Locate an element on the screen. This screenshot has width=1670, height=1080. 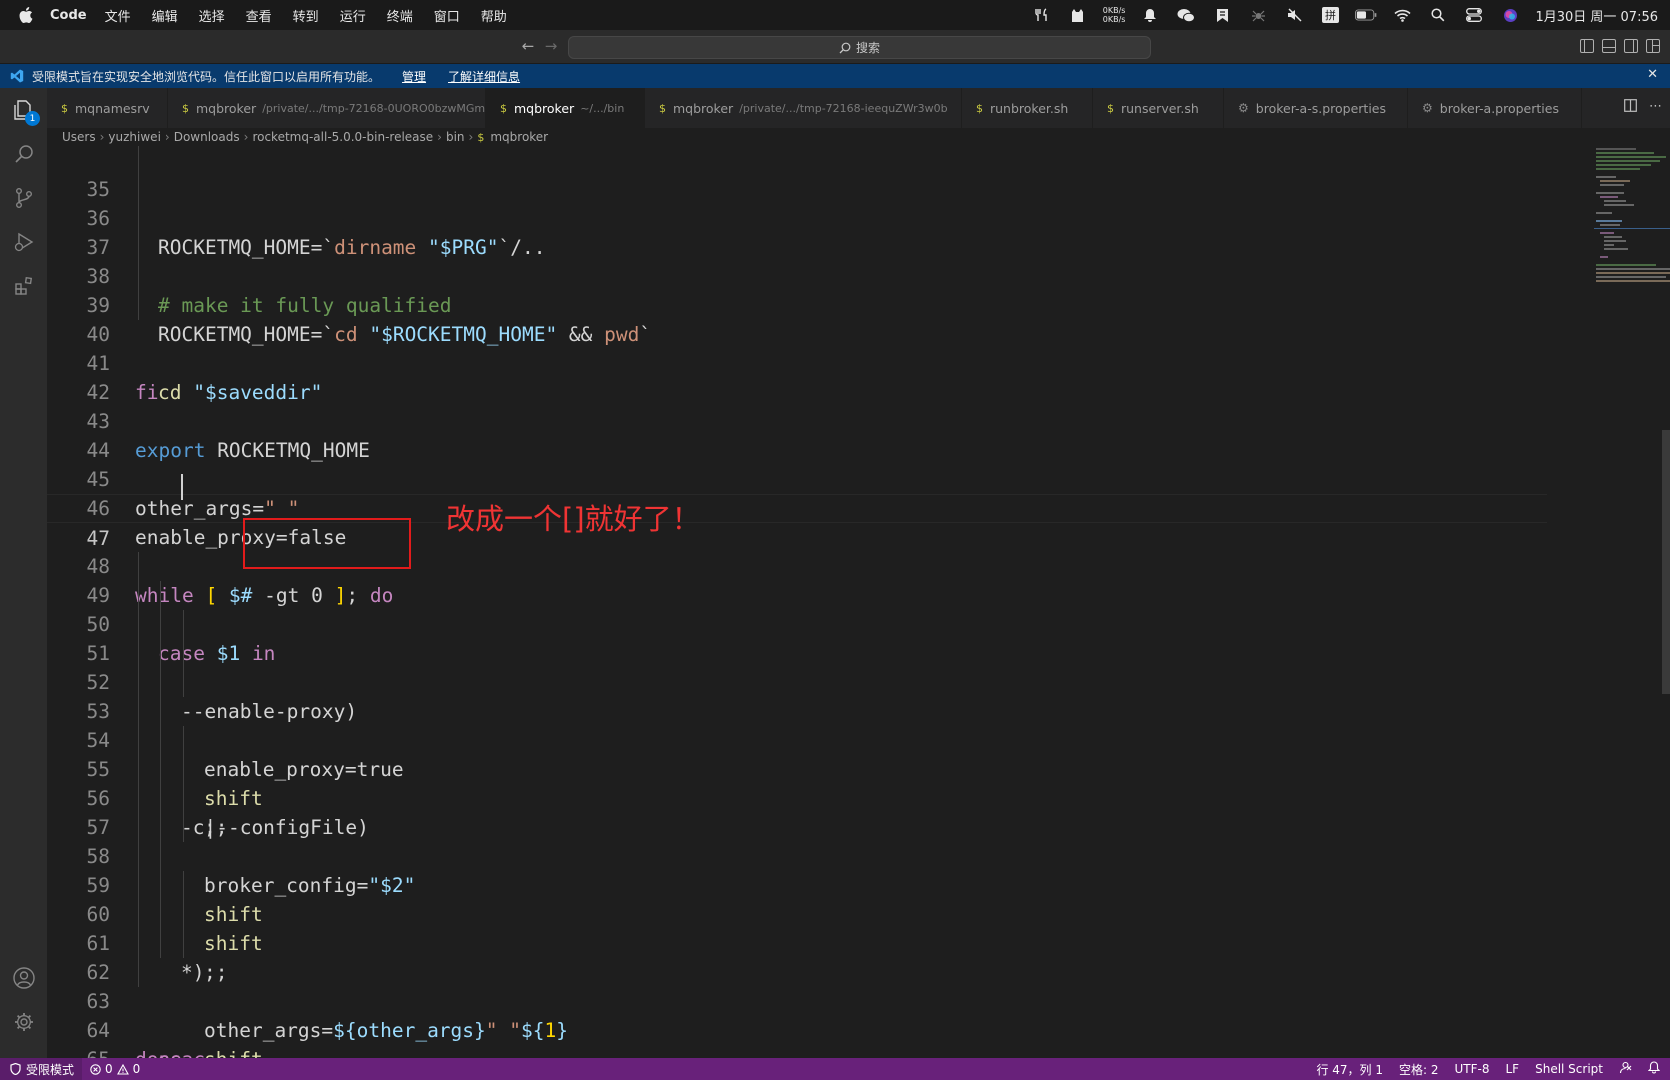
minimap is located at coordinates (1632, 226).